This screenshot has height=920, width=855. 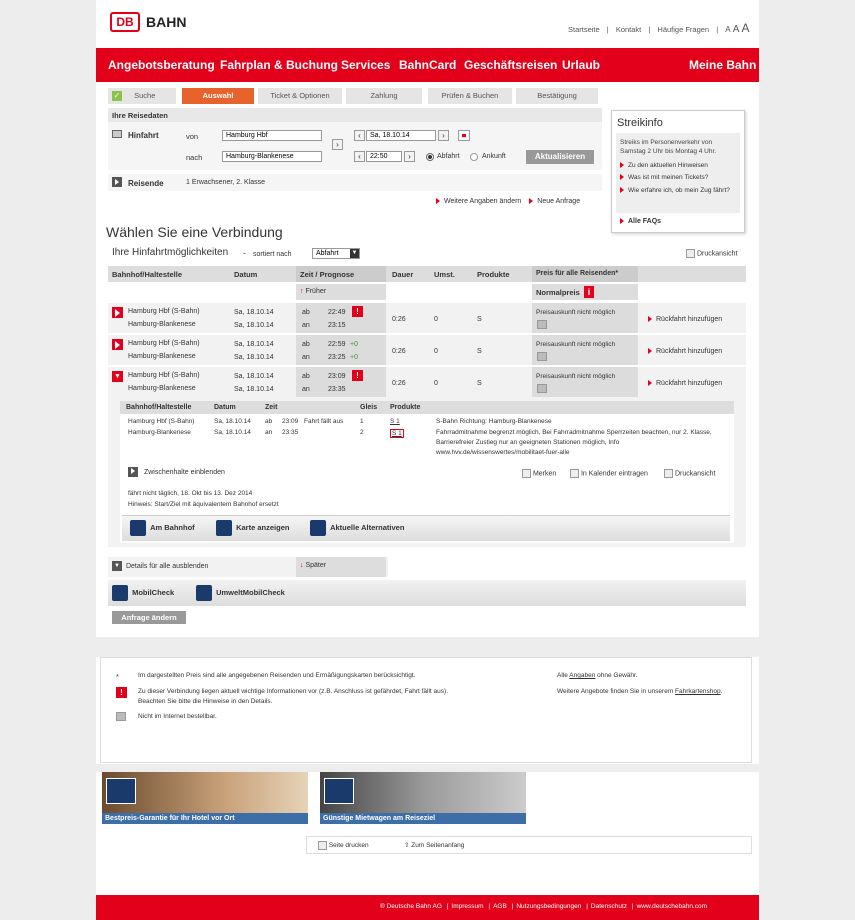 I want to click on step-zahlung: Zahlung, so click(x=384, y=96).